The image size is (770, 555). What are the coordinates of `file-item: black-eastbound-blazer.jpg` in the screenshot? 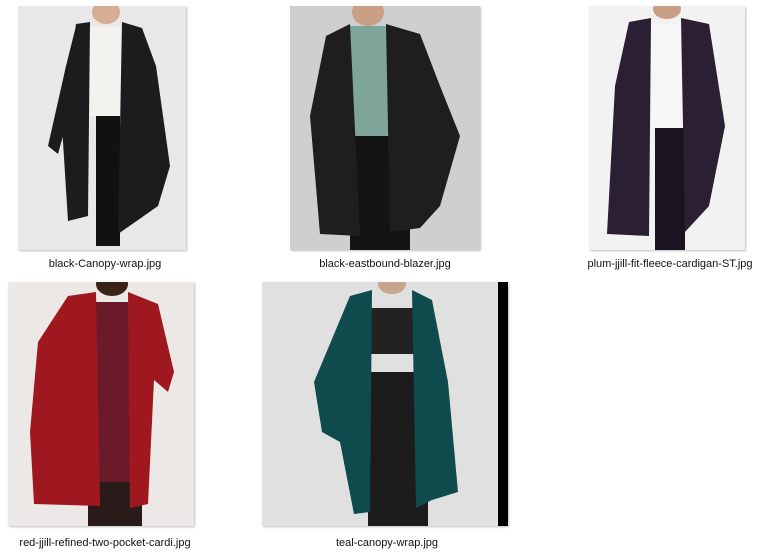 It's located at (385, 139).